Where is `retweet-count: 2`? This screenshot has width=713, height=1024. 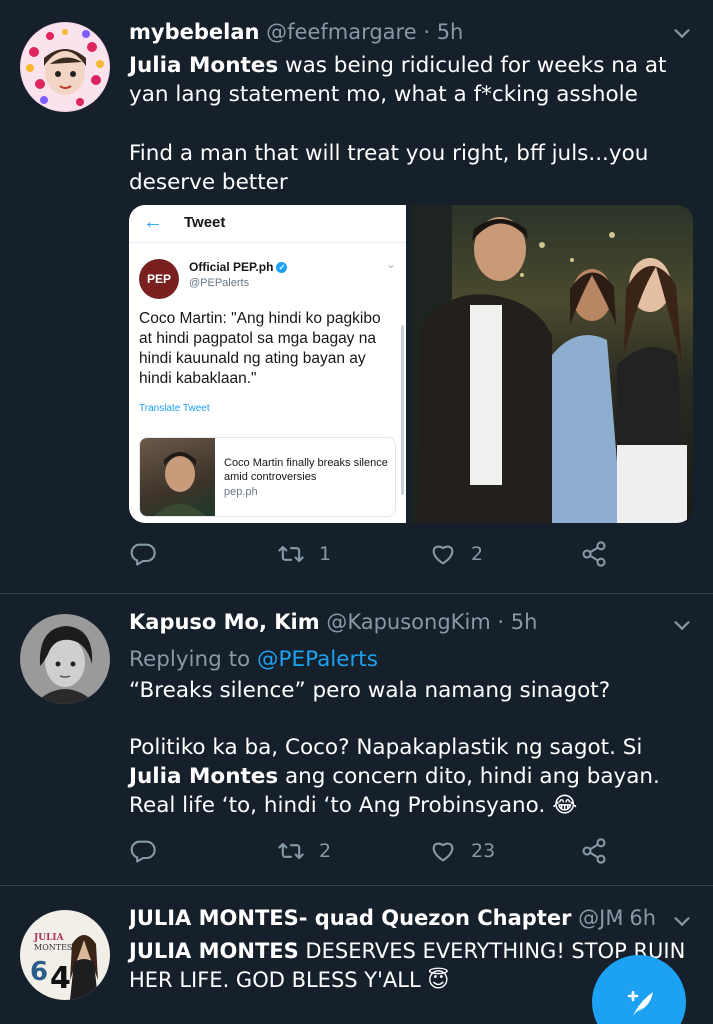
retweet-count: 2 is located at coordinates (325, 851).